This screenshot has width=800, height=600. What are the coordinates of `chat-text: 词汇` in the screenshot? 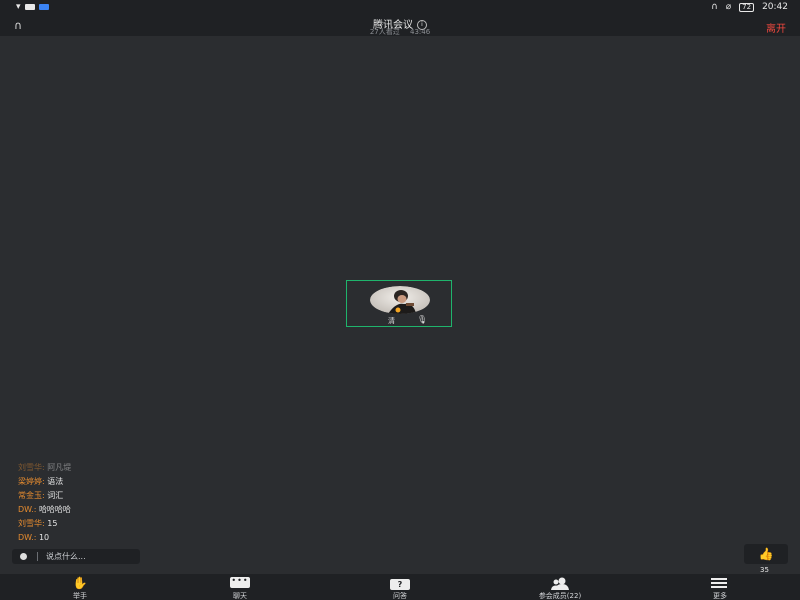 It's located at (55, 495).